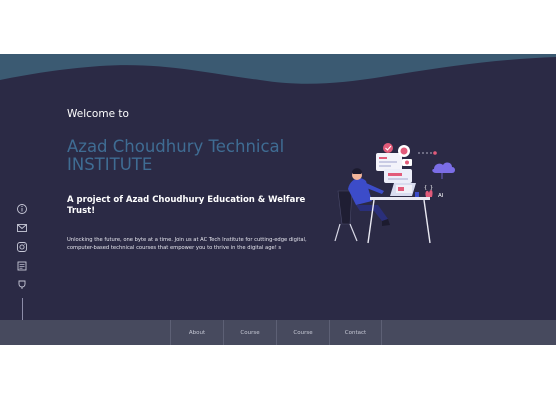  Describe the element at coordinates (302, 332) in the screenshot. I see `nav-course-2: Course` at that location.